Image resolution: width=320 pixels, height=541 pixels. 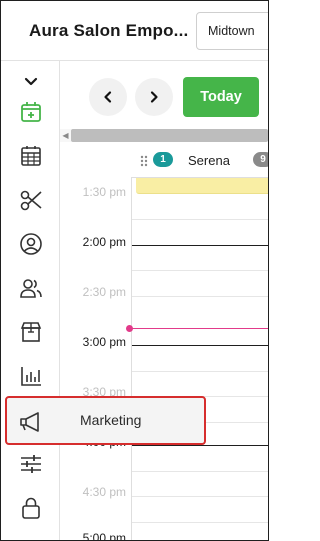 I want to click on users-icon, so click(x=31, y=288).